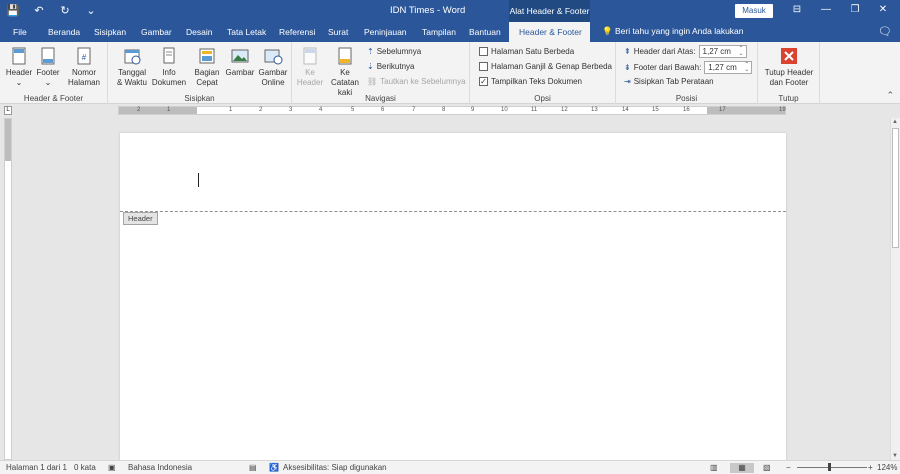 This screenshot has width=900, height=474. Describe the element at coordinates (160, 467) in the screenshot. I see `language-indicator: Bahasa Indonesia` at that location.